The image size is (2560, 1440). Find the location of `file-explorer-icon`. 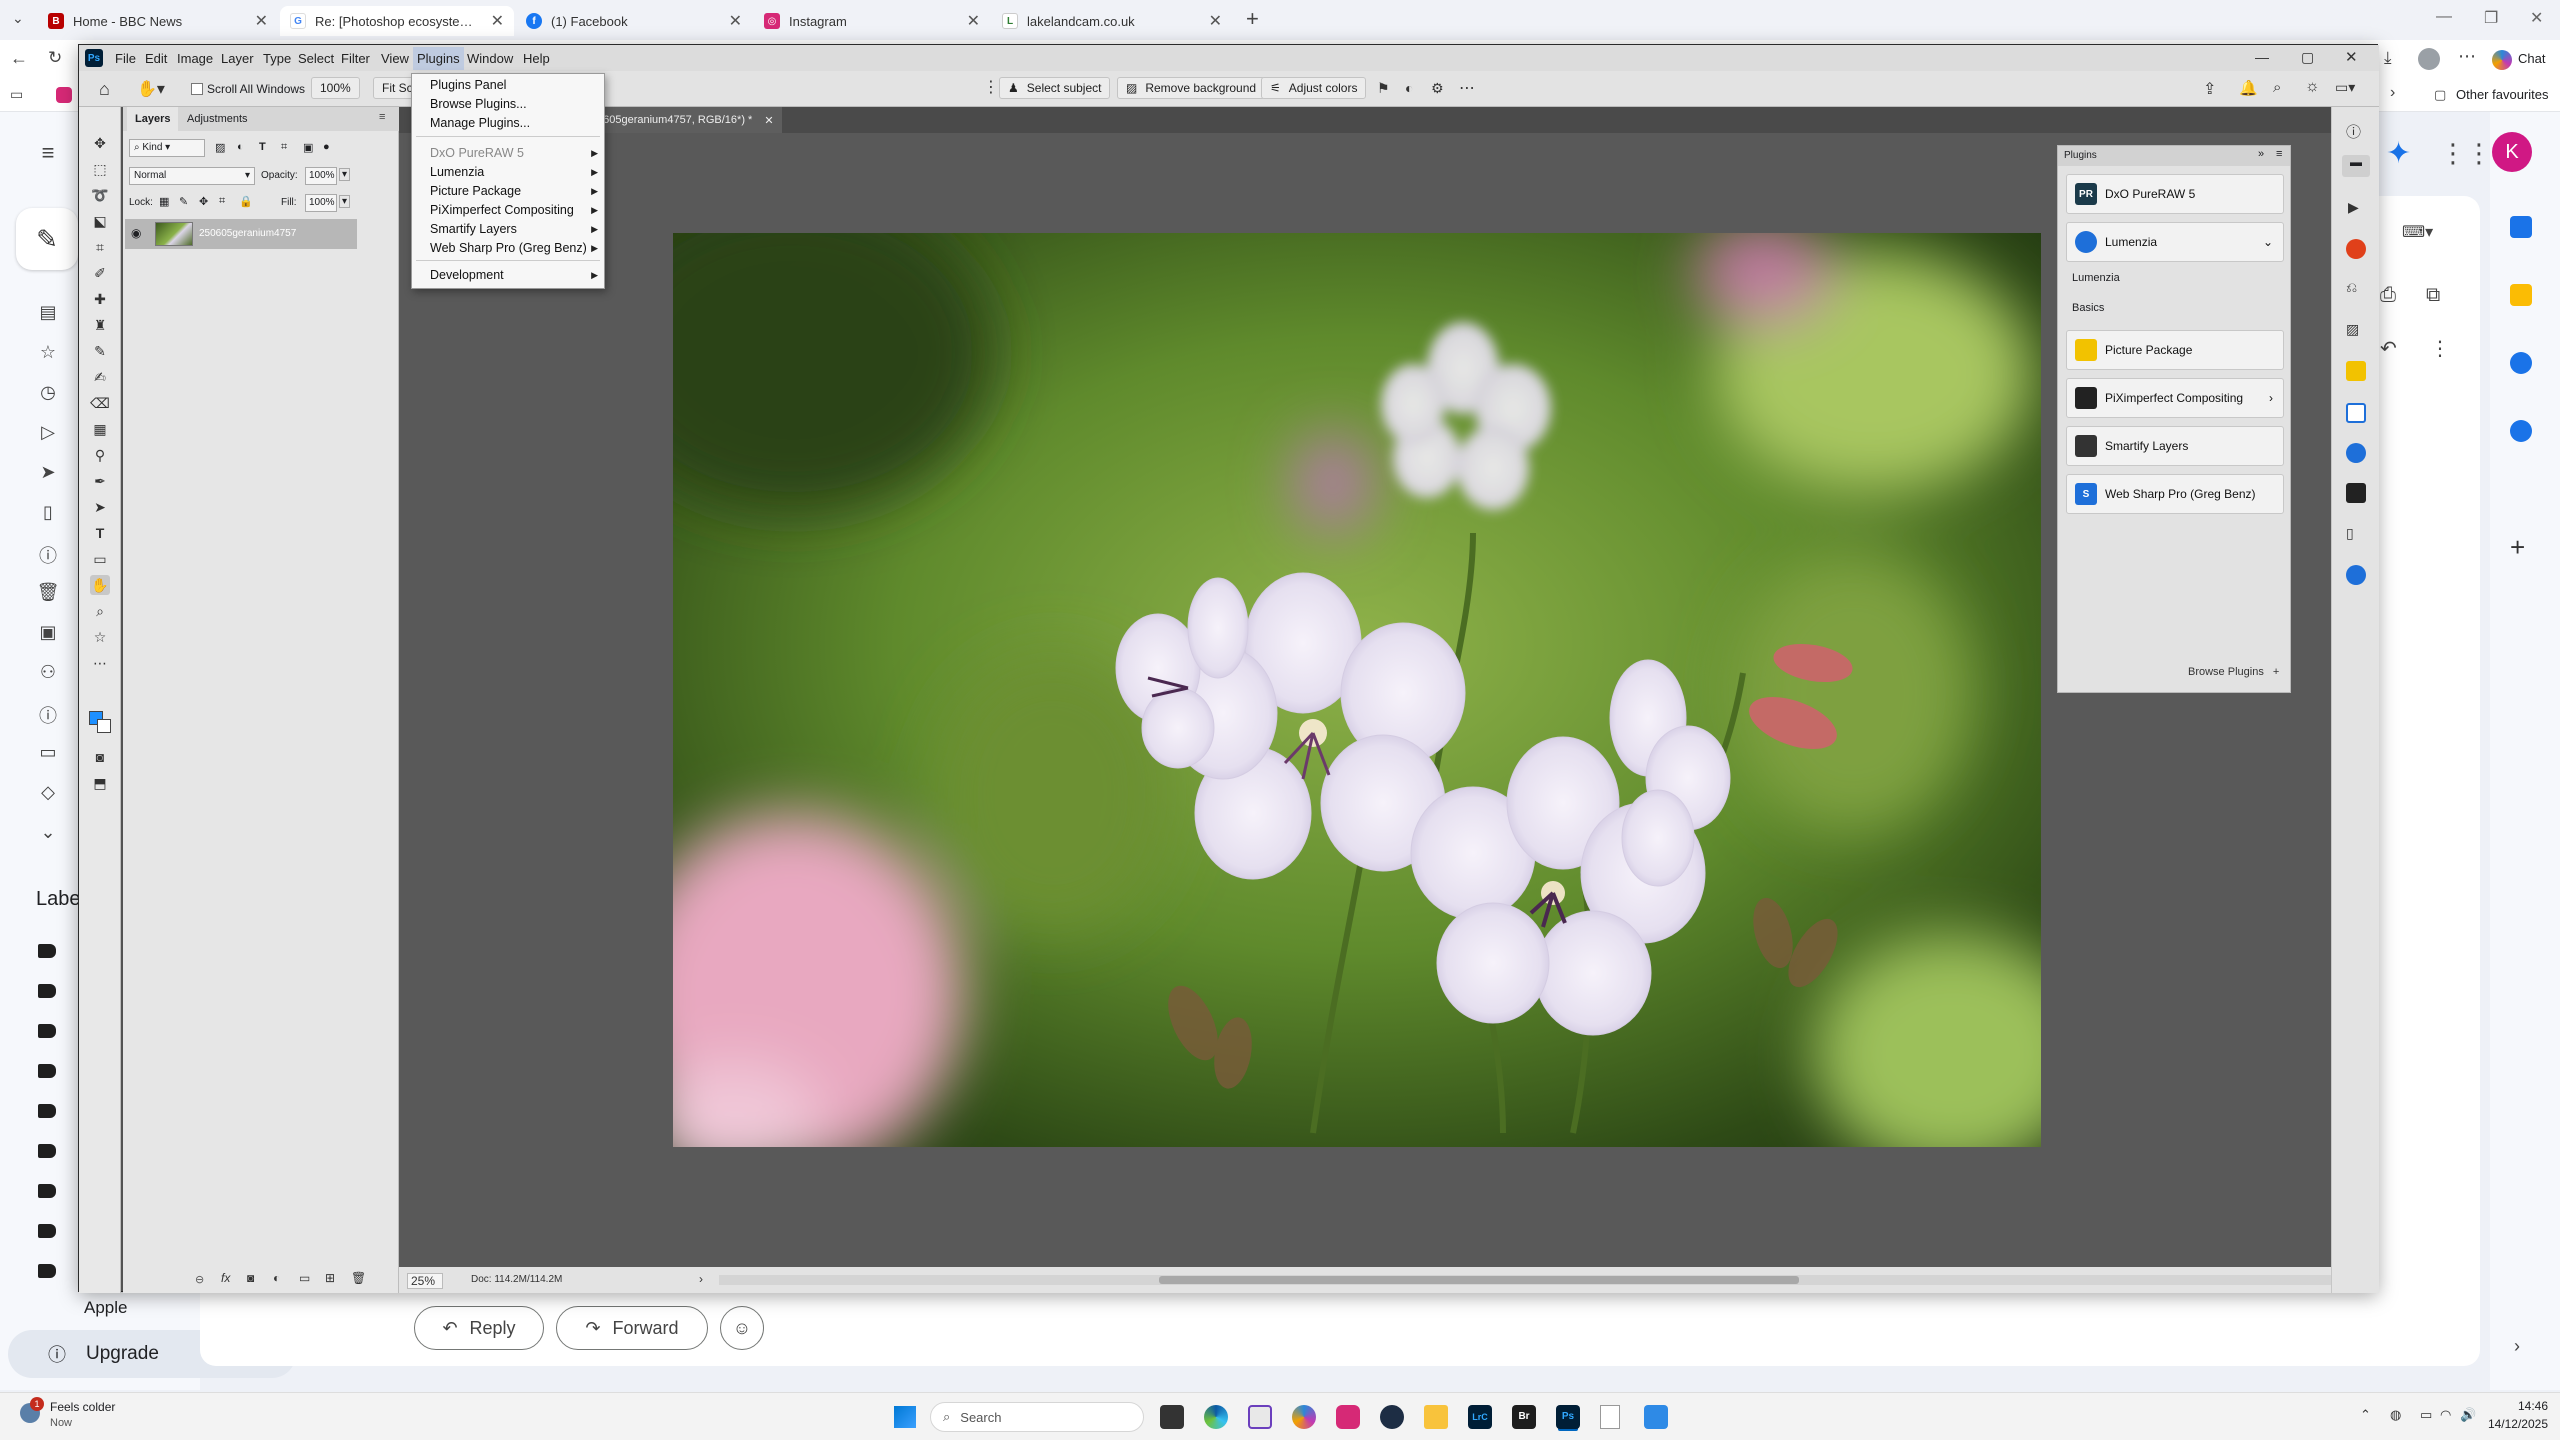

file-explorer-icon is located at coordinates (1436, 1417).